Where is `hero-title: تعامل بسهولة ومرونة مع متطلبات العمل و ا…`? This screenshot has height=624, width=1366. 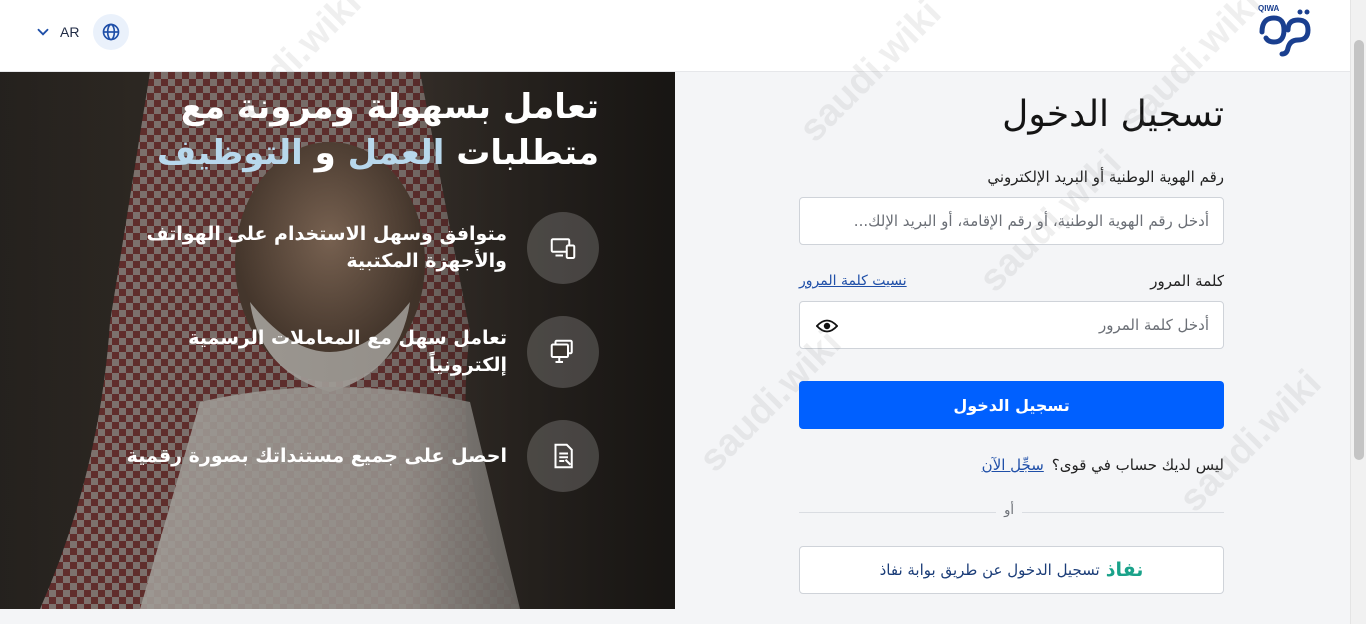 hero-title: تعامل بسهولة ومرونة مع متطلبات العمل و ا… is located at coordinates (319, 130).